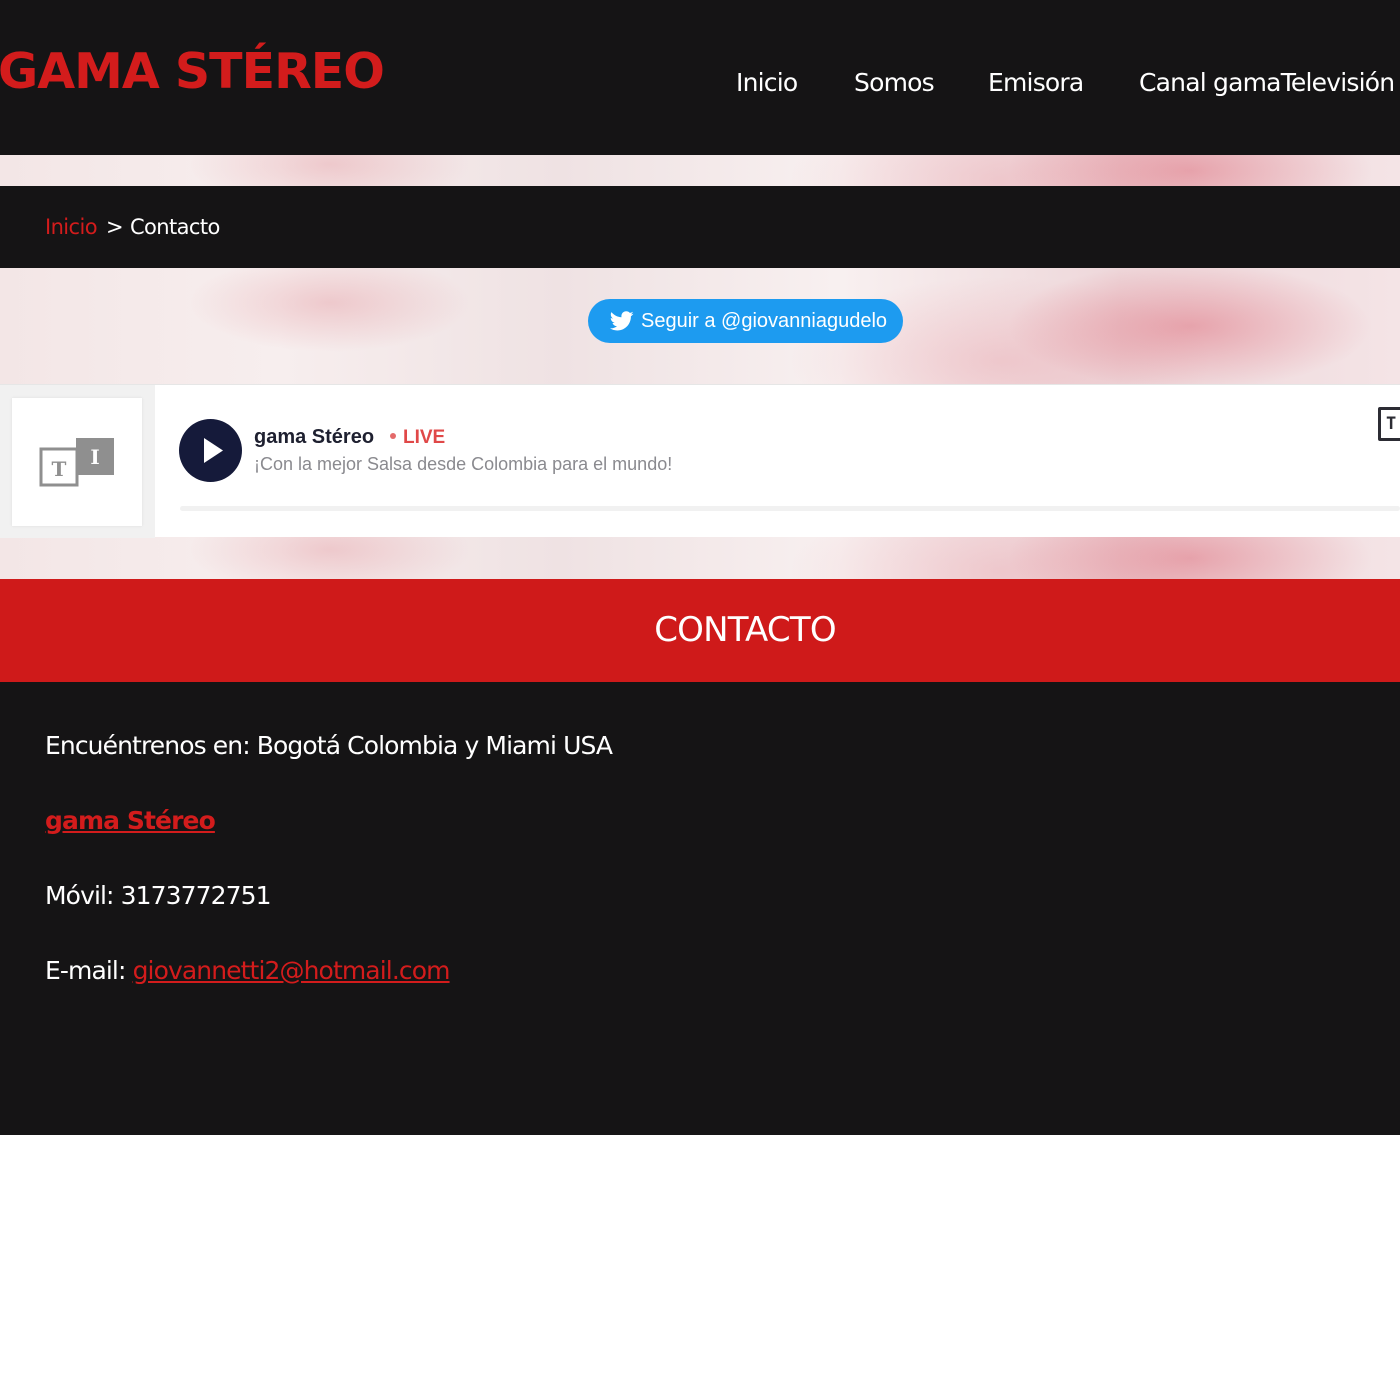 The height and width of the screenshot is (1400, 1400). What do you see at coordinates (1036, 83) in the screenshot?
I see `nav-item-emisora: Emisora` at bounding box center [1036, 83].